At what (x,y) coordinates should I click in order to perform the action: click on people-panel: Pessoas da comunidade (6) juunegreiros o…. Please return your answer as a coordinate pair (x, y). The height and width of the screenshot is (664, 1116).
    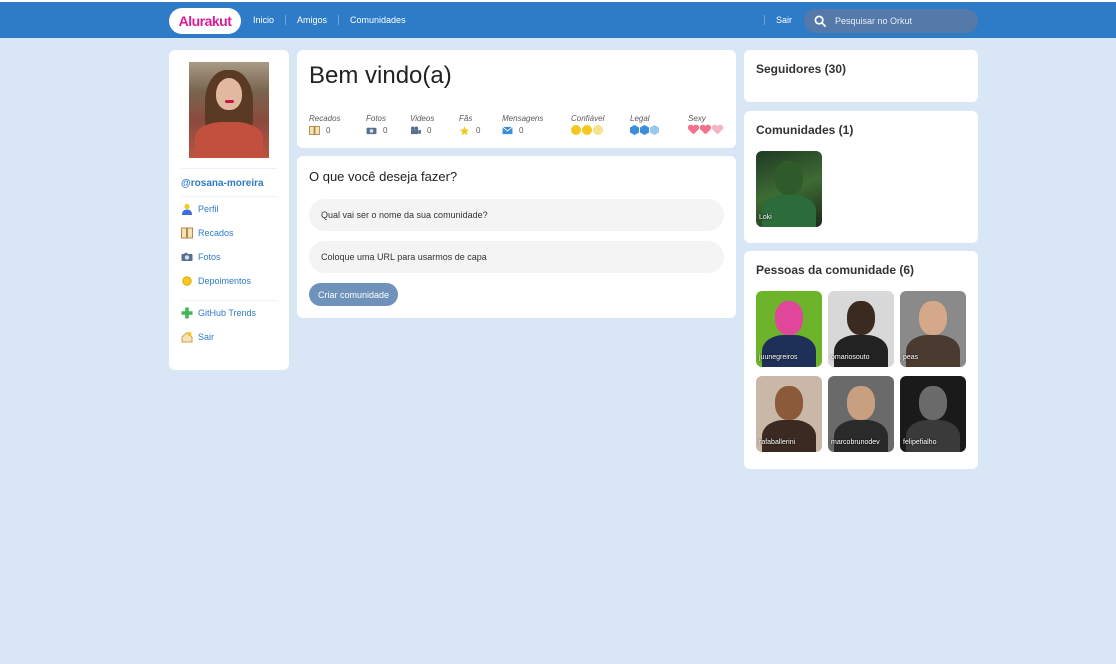
    Looking at the image, I should click on (861, 360).